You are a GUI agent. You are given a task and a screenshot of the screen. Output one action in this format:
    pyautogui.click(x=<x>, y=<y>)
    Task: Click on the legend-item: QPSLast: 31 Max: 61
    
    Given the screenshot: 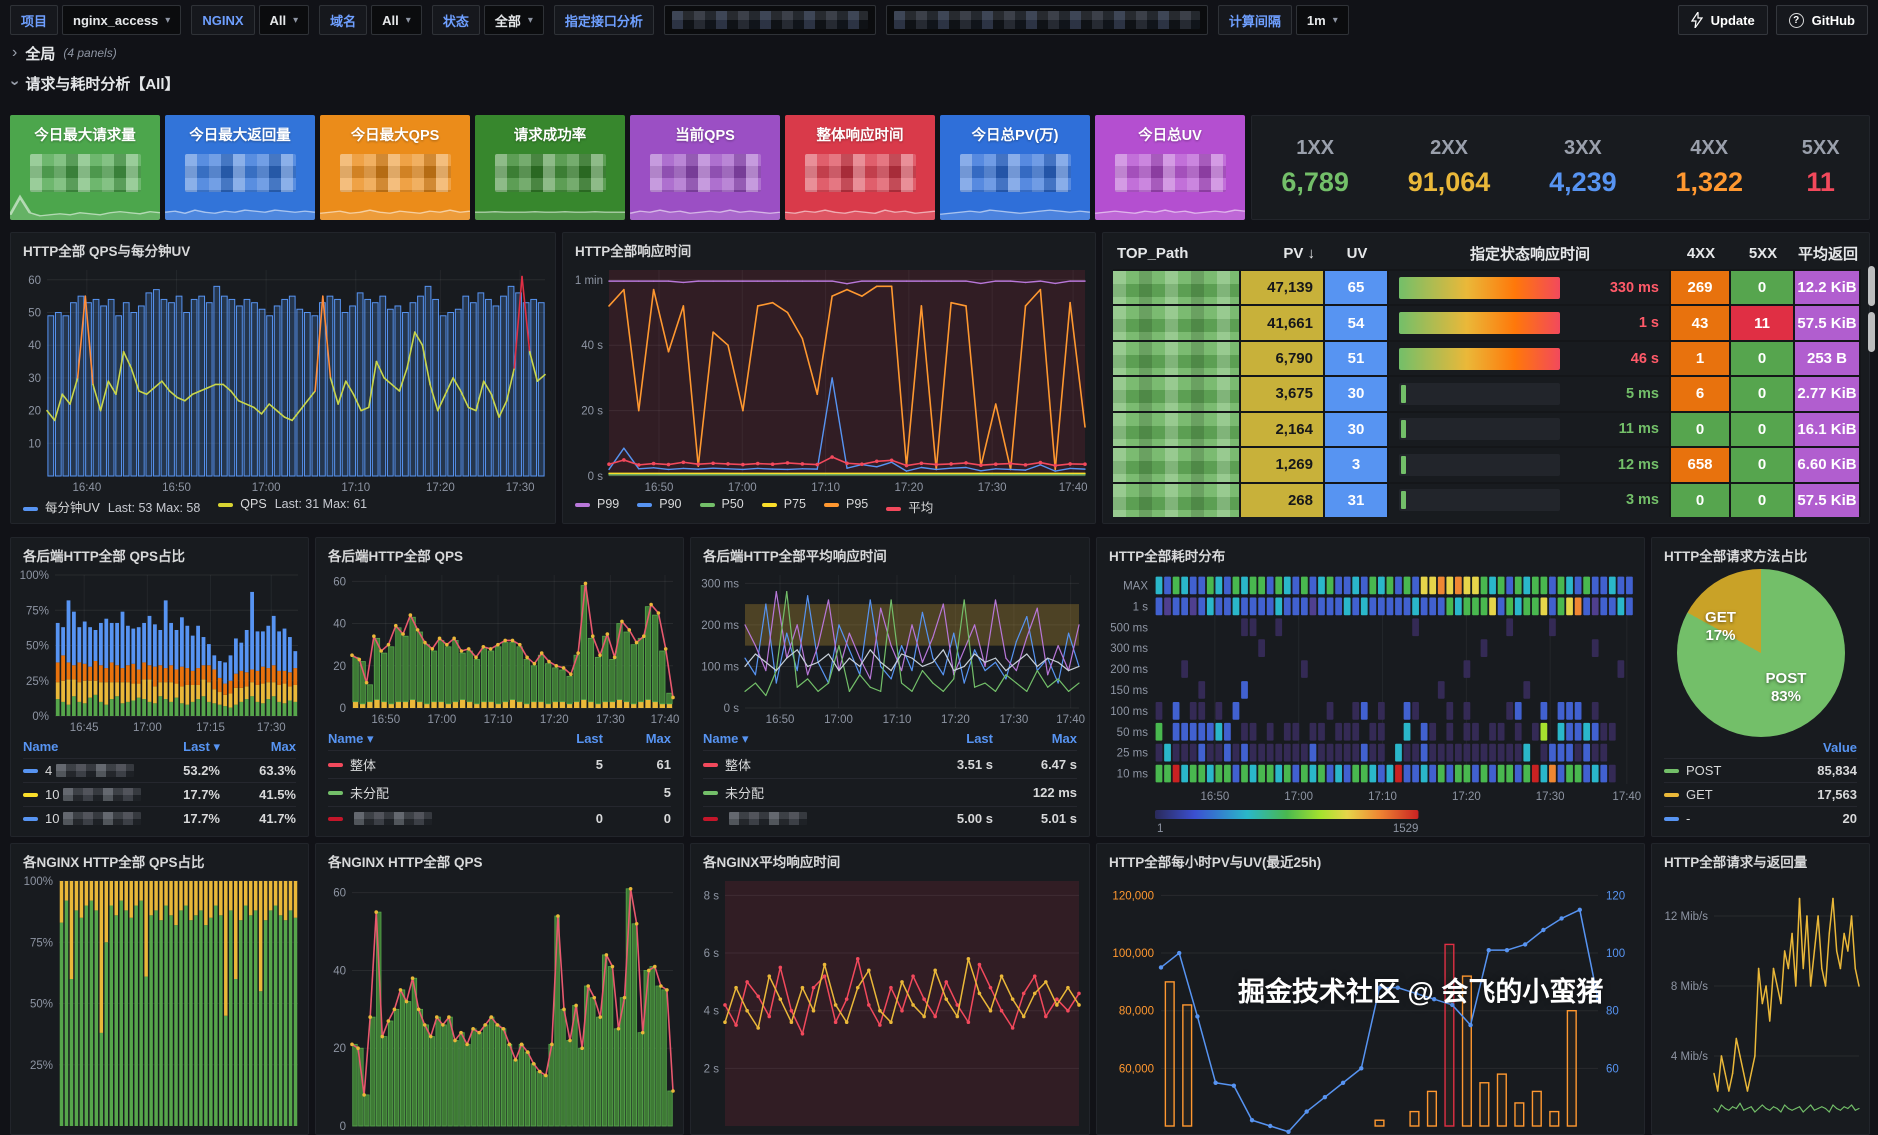 What is the action you would take?
    pyautogui.click(x=292, y=506)
    